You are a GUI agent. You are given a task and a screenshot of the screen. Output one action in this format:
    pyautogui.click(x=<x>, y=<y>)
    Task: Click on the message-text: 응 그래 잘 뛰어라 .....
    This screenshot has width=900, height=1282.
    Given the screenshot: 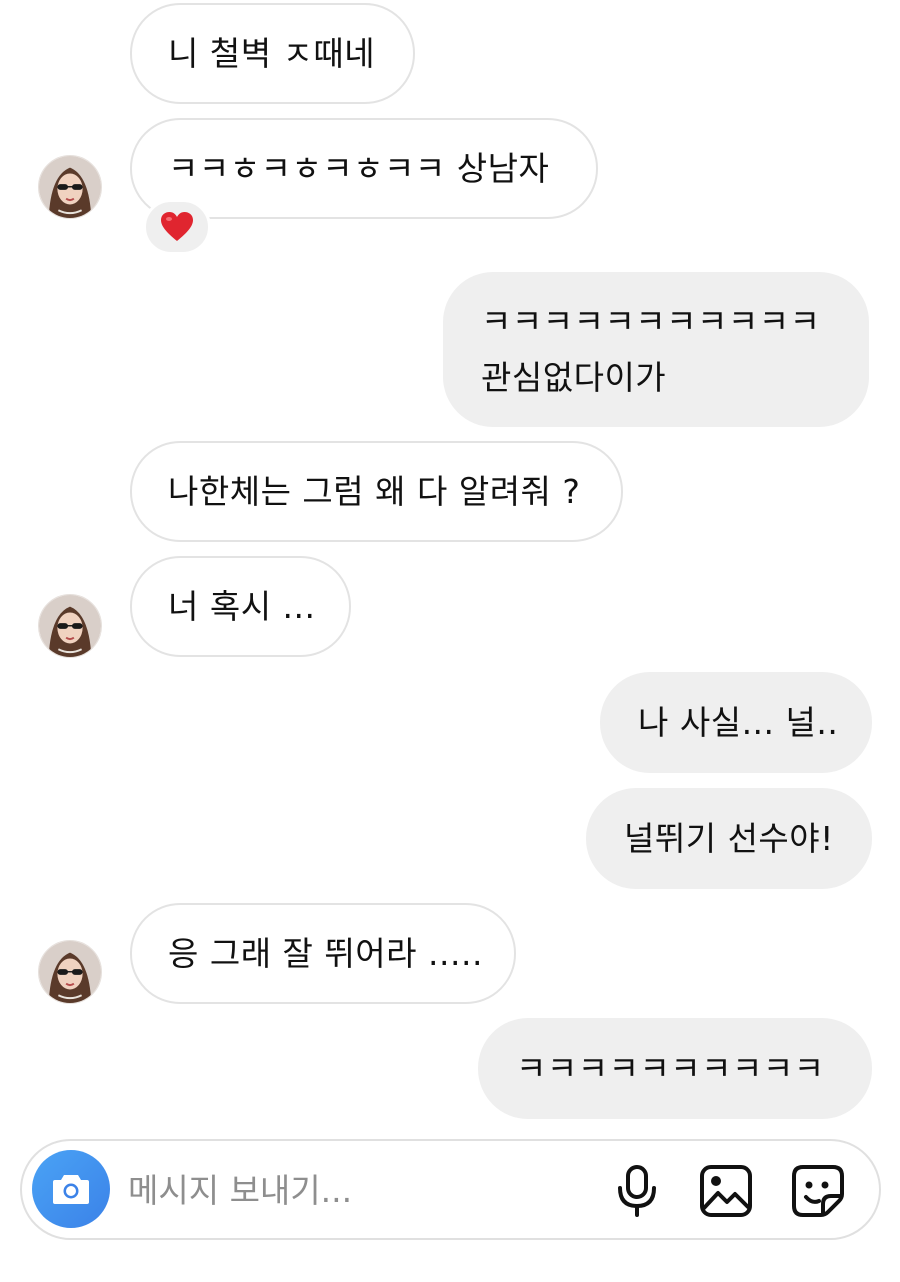 What is the action you would take?
    pyautogui.click(x=325, y=953)
    